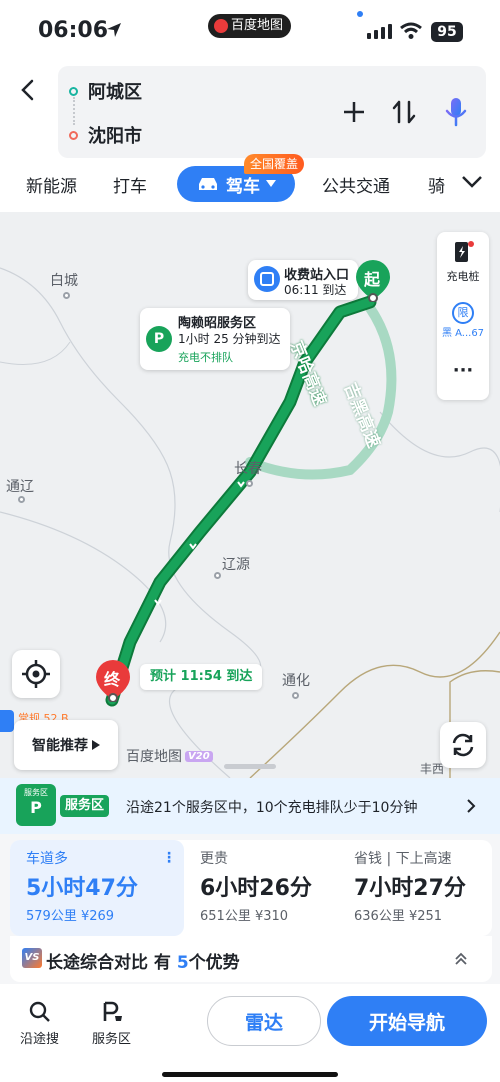 This screenshot has width=500, height=1082. I want to click on end-marker: 终, so click(113, 680).